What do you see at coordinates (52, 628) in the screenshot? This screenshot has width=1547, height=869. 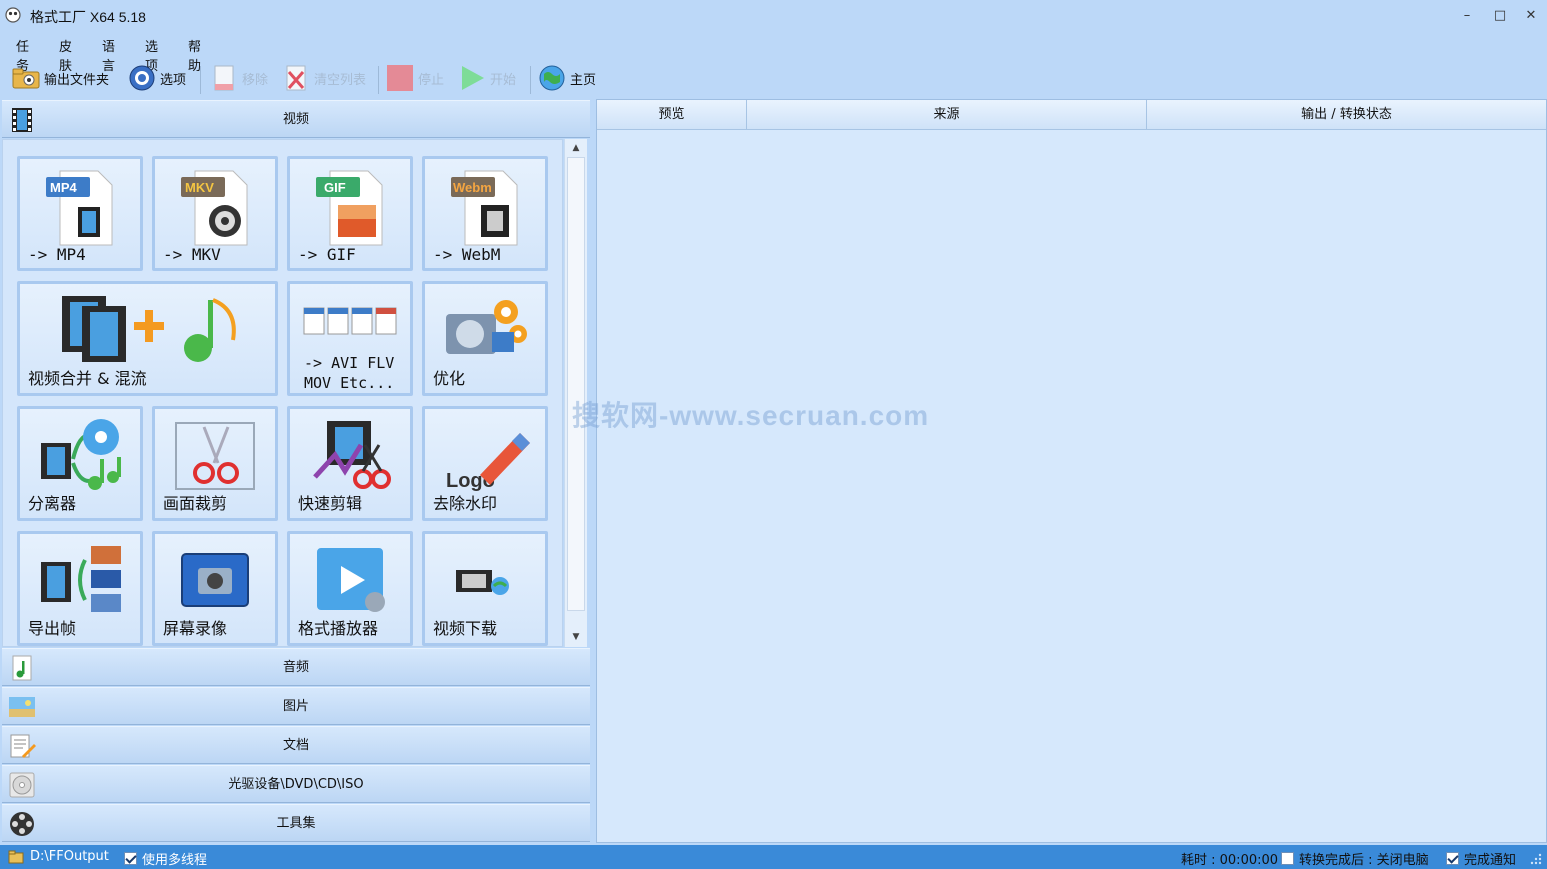 I see `tile-export-frames-label: 导出帧` at bounding box center [52, 628].